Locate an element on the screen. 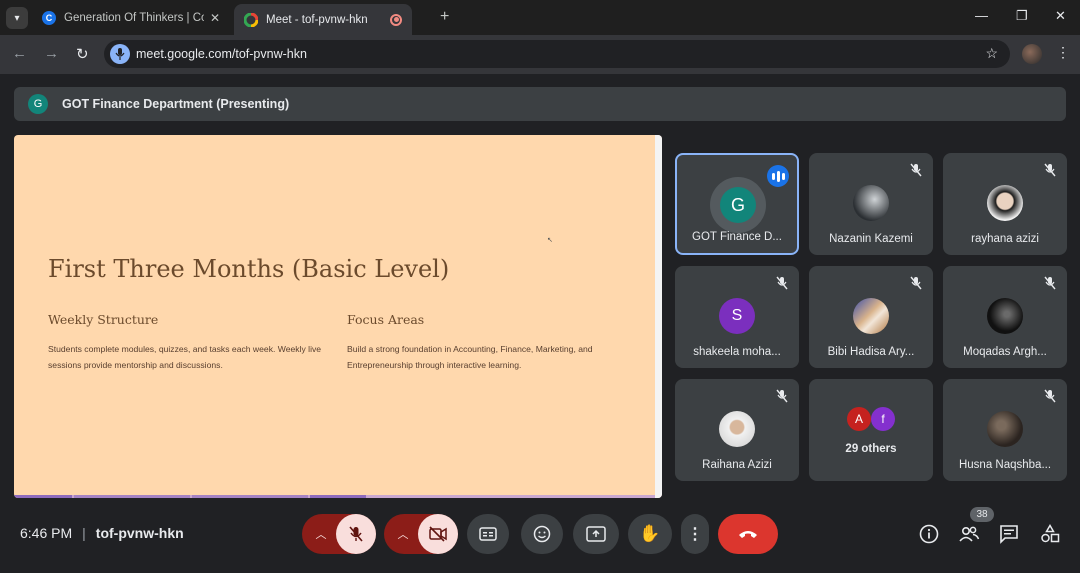 This screenshot has height=573, width=1080. microphone-icon is located at coordinates (120, 54).